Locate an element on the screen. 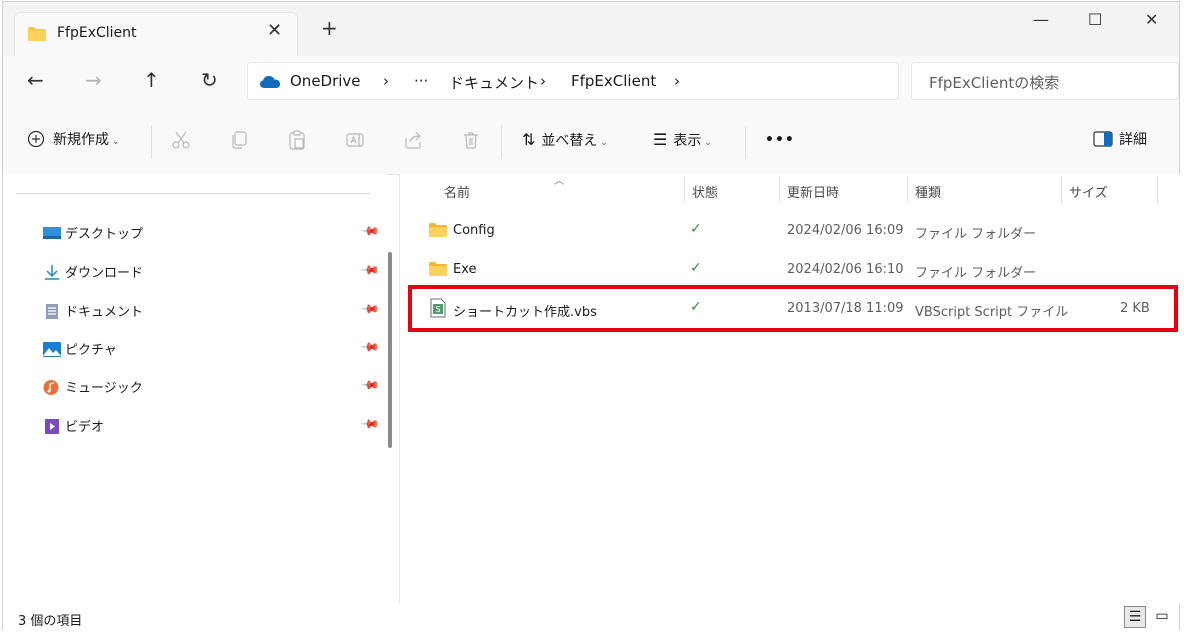 Image resolution: width=1184 pixels, height=632 pixels. new-tab-button: + is located at coordinates (329, 28).